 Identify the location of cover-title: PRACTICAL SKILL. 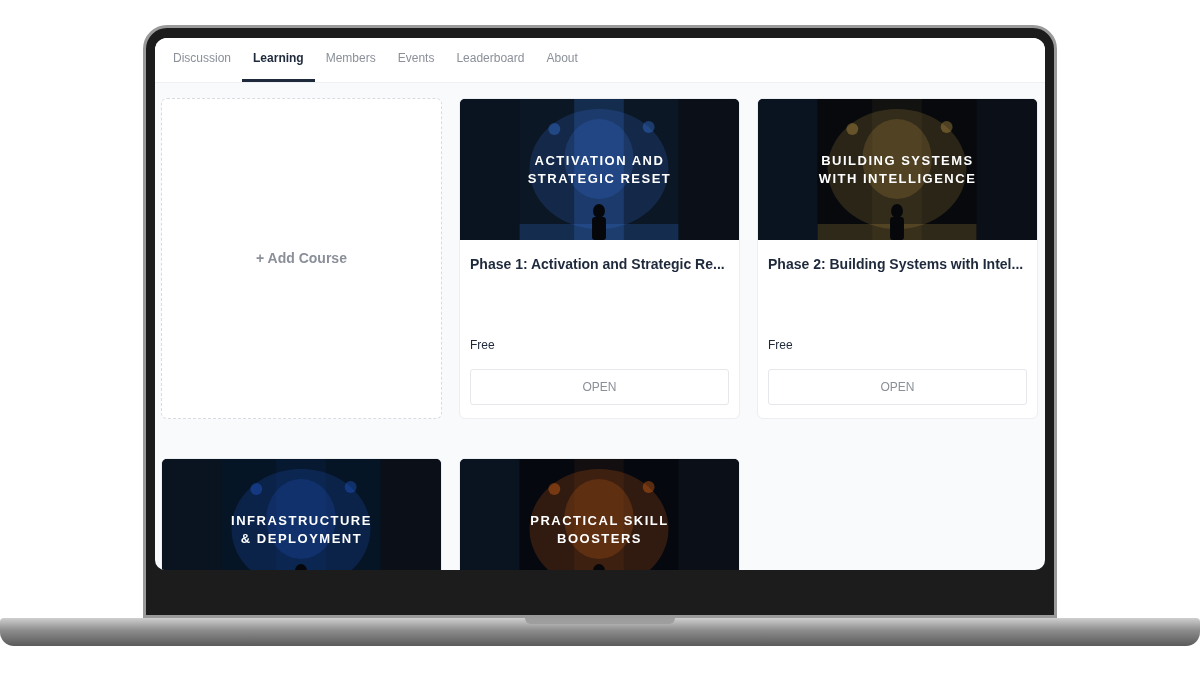
(599, 520).